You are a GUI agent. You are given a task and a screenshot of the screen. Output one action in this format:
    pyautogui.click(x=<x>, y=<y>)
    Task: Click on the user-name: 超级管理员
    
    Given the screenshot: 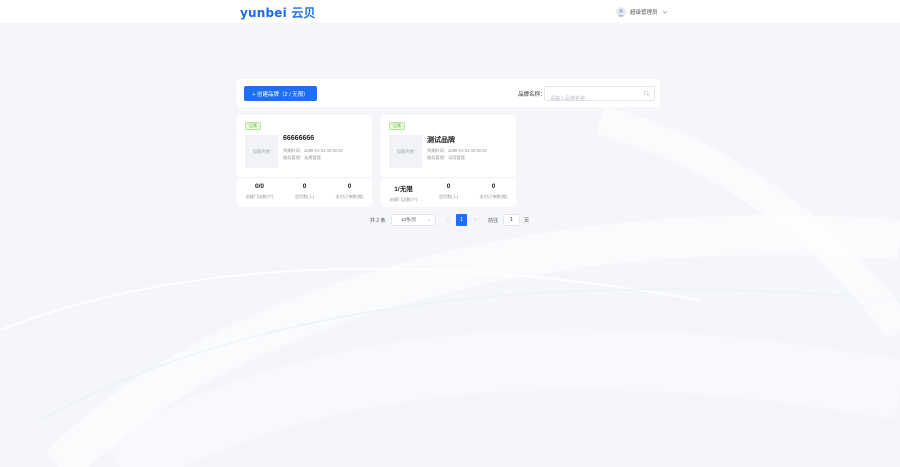 What is the action you would take?
    pyautogui.click(x=644, y=12)
    